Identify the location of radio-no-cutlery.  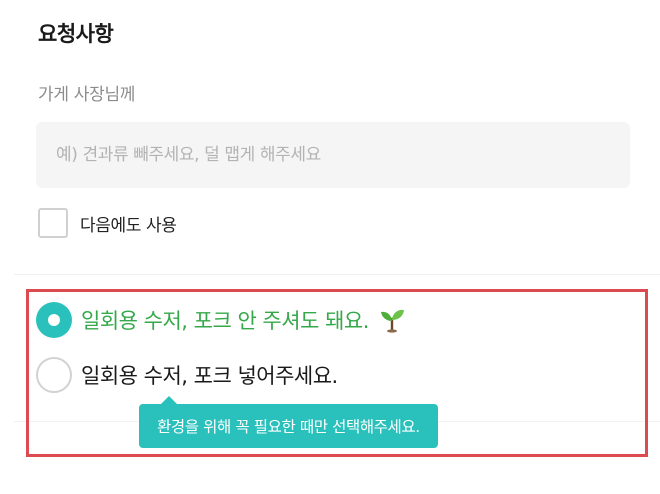
(54, 320).